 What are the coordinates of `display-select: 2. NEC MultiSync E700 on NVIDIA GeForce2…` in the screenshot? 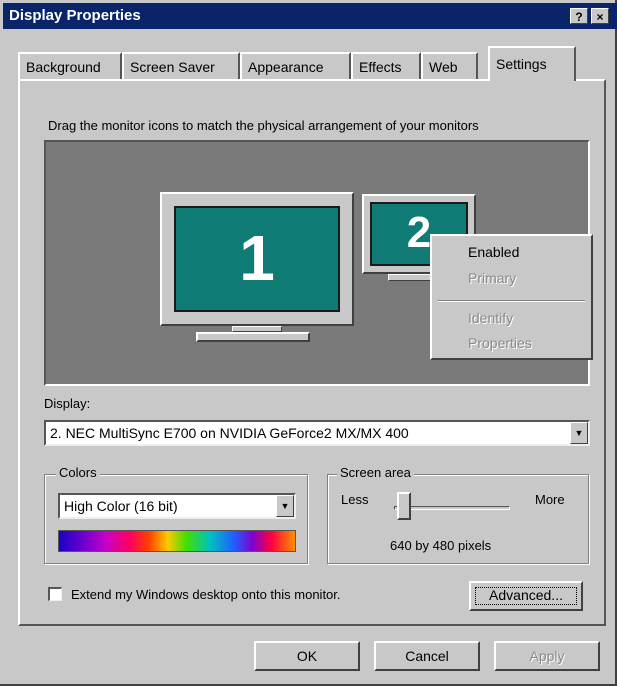 It's located at (317, 433).